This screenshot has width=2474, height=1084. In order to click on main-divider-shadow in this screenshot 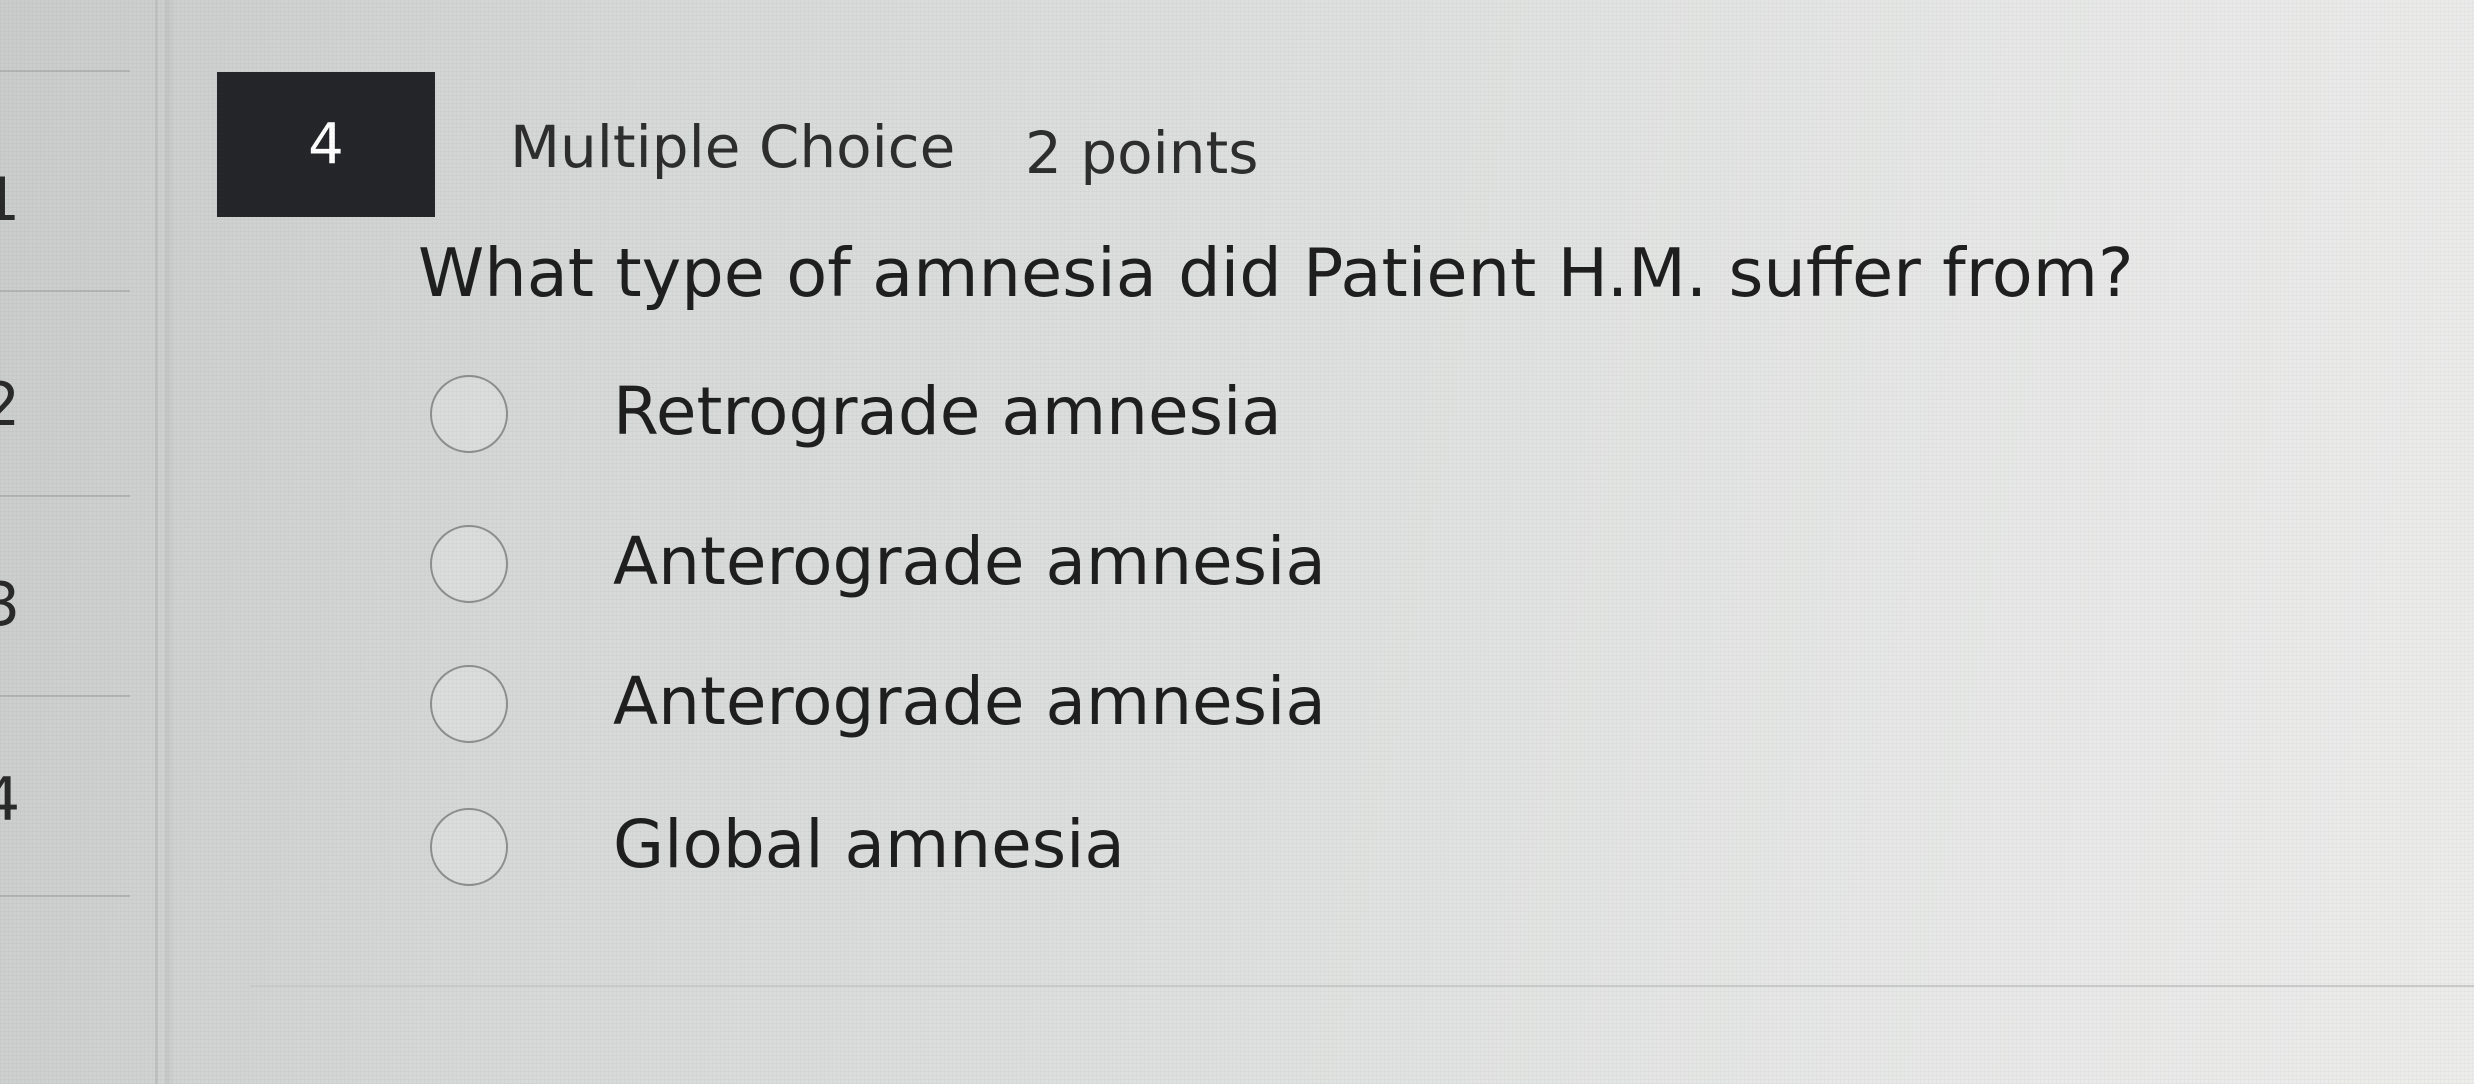, I will do `click(170, 542)`.